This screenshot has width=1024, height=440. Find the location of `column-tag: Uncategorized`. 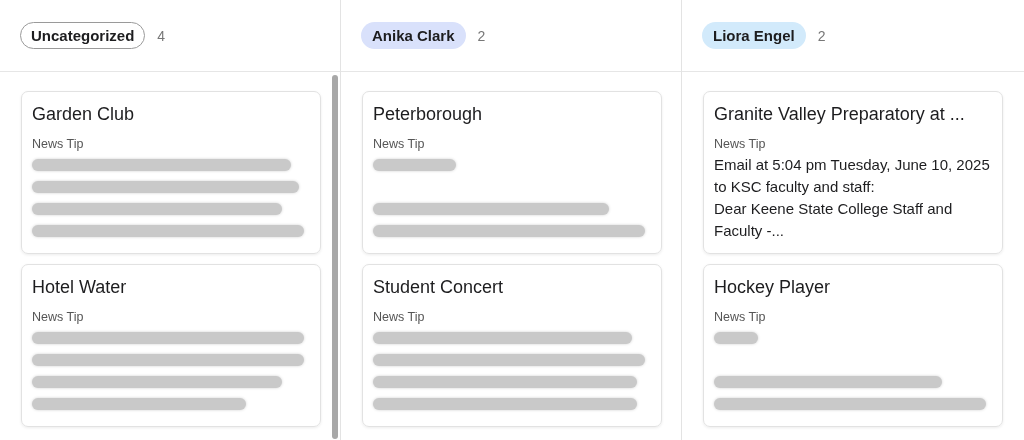

column-tag: Uncategorized is located at coordinates (83, 35).